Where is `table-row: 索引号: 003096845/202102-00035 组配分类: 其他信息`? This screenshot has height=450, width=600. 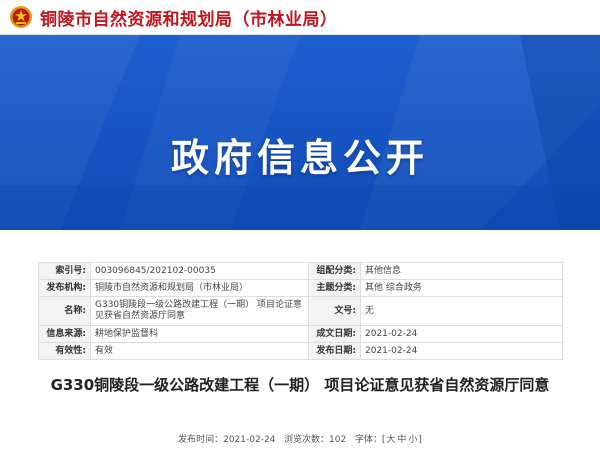
table-row: 索引号: 003096845/202102-00035 组配分类: 其他信息 is located at coordinates (300, 271).